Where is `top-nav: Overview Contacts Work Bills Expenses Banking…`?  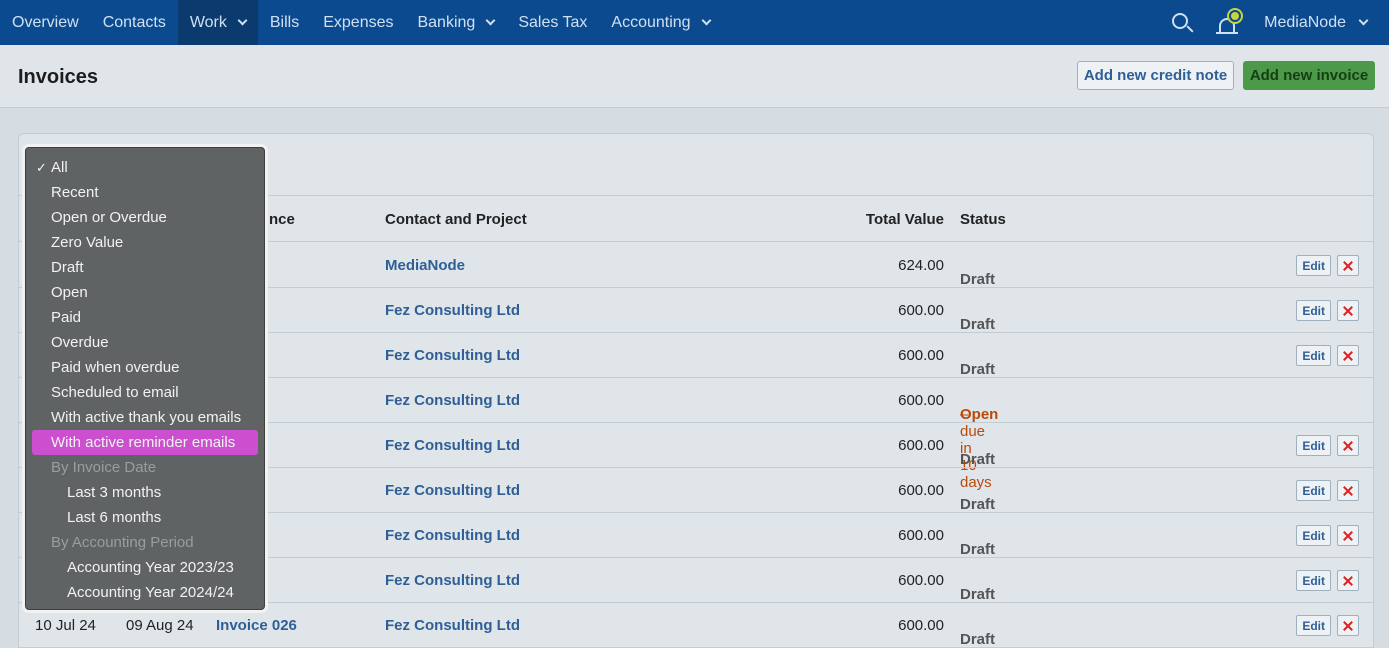 top-nav: Overview Contacts Work Bills Expenses Banking… is located at coordinates (694, 22).